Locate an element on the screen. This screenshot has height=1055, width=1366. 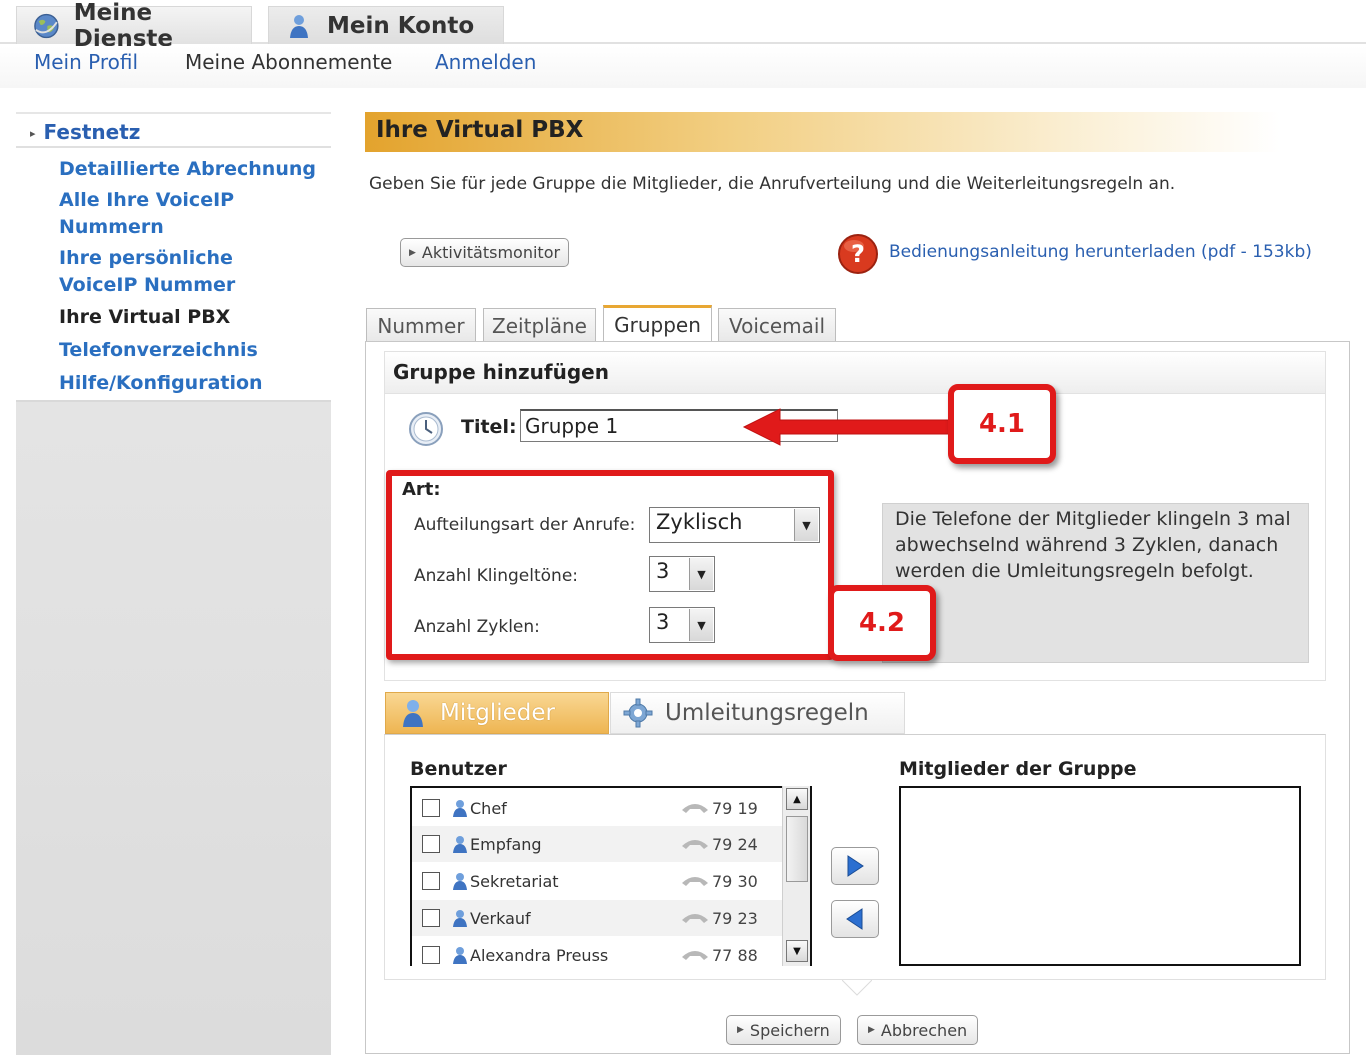
user-extension: 79 19 is located at coordinates (735, 808).